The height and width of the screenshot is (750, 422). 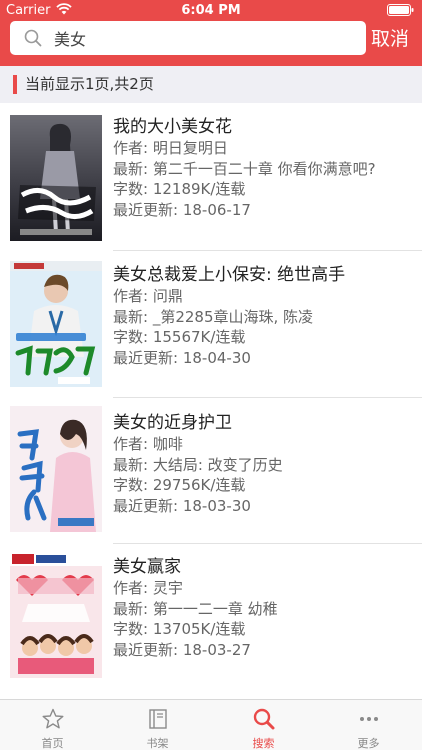 I want to click on cancel-button: 取消, so click(x=390, y=39).